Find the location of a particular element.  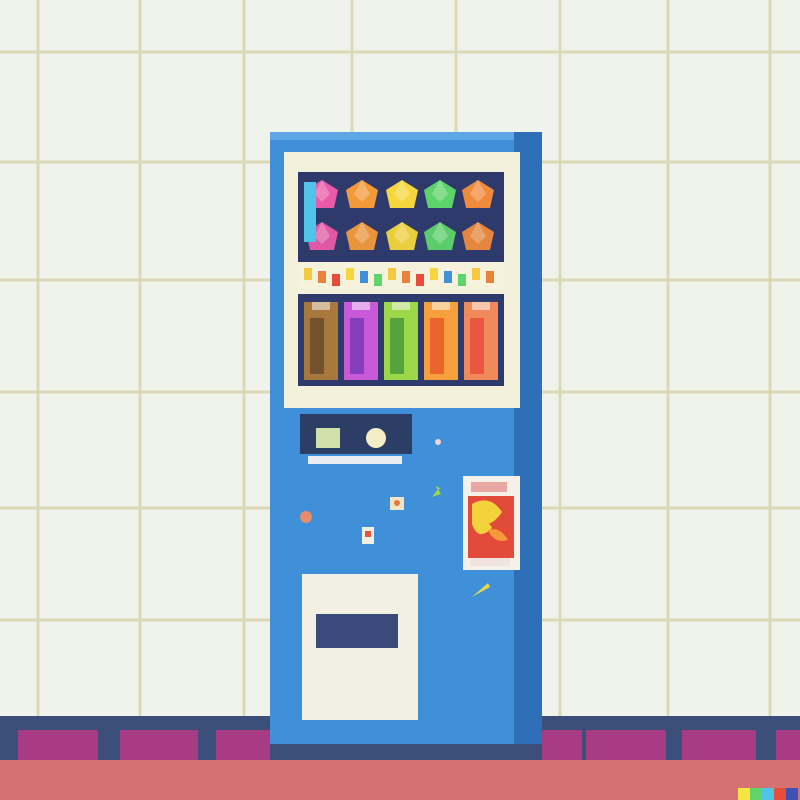

small-badge-mark is located at coordinates (368, 534).